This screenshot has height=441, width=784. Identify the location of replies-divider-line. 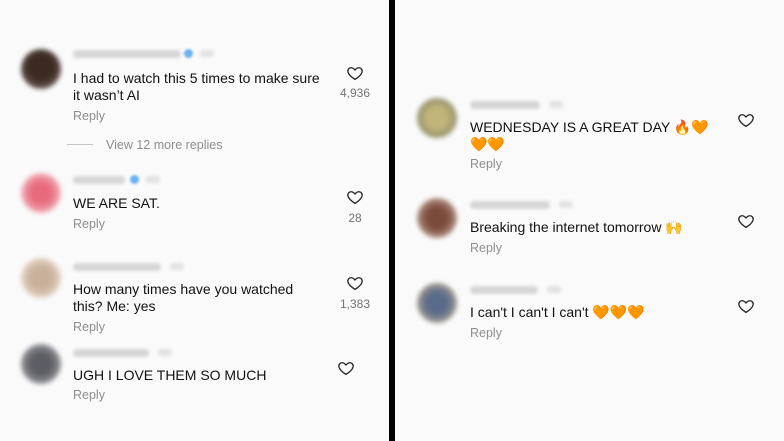
(80, 144).